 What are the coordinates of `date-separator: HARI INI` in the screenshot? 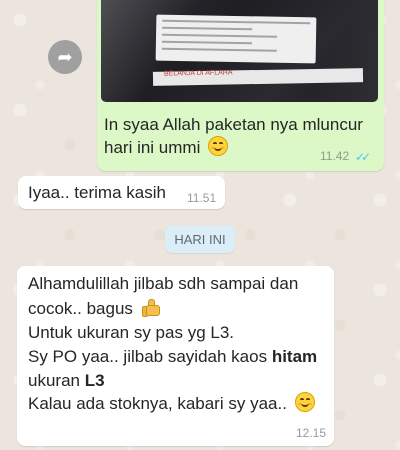 It's located at (200, 239).